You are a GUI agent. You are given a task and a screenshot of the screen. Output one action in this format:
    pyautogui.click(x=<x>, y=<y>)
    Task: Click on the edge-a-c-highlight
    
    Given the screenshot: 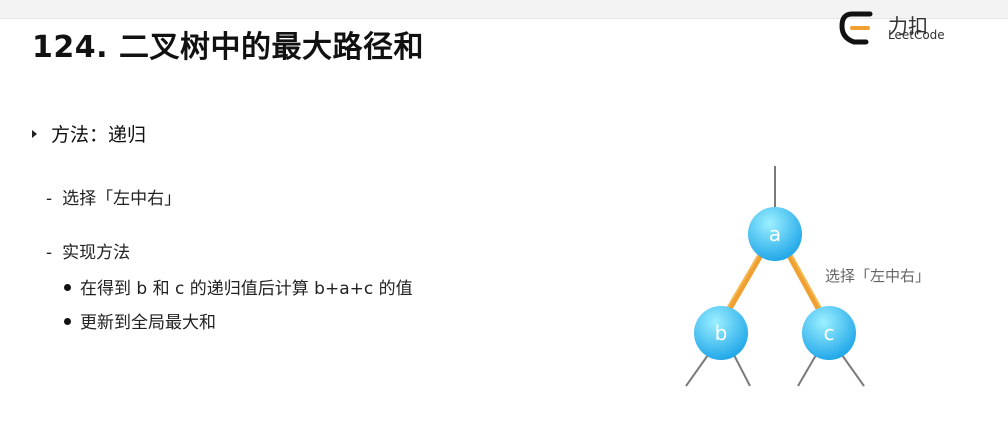 What is the action you would take?
    pyautogui.click(x=803, y=281)
    